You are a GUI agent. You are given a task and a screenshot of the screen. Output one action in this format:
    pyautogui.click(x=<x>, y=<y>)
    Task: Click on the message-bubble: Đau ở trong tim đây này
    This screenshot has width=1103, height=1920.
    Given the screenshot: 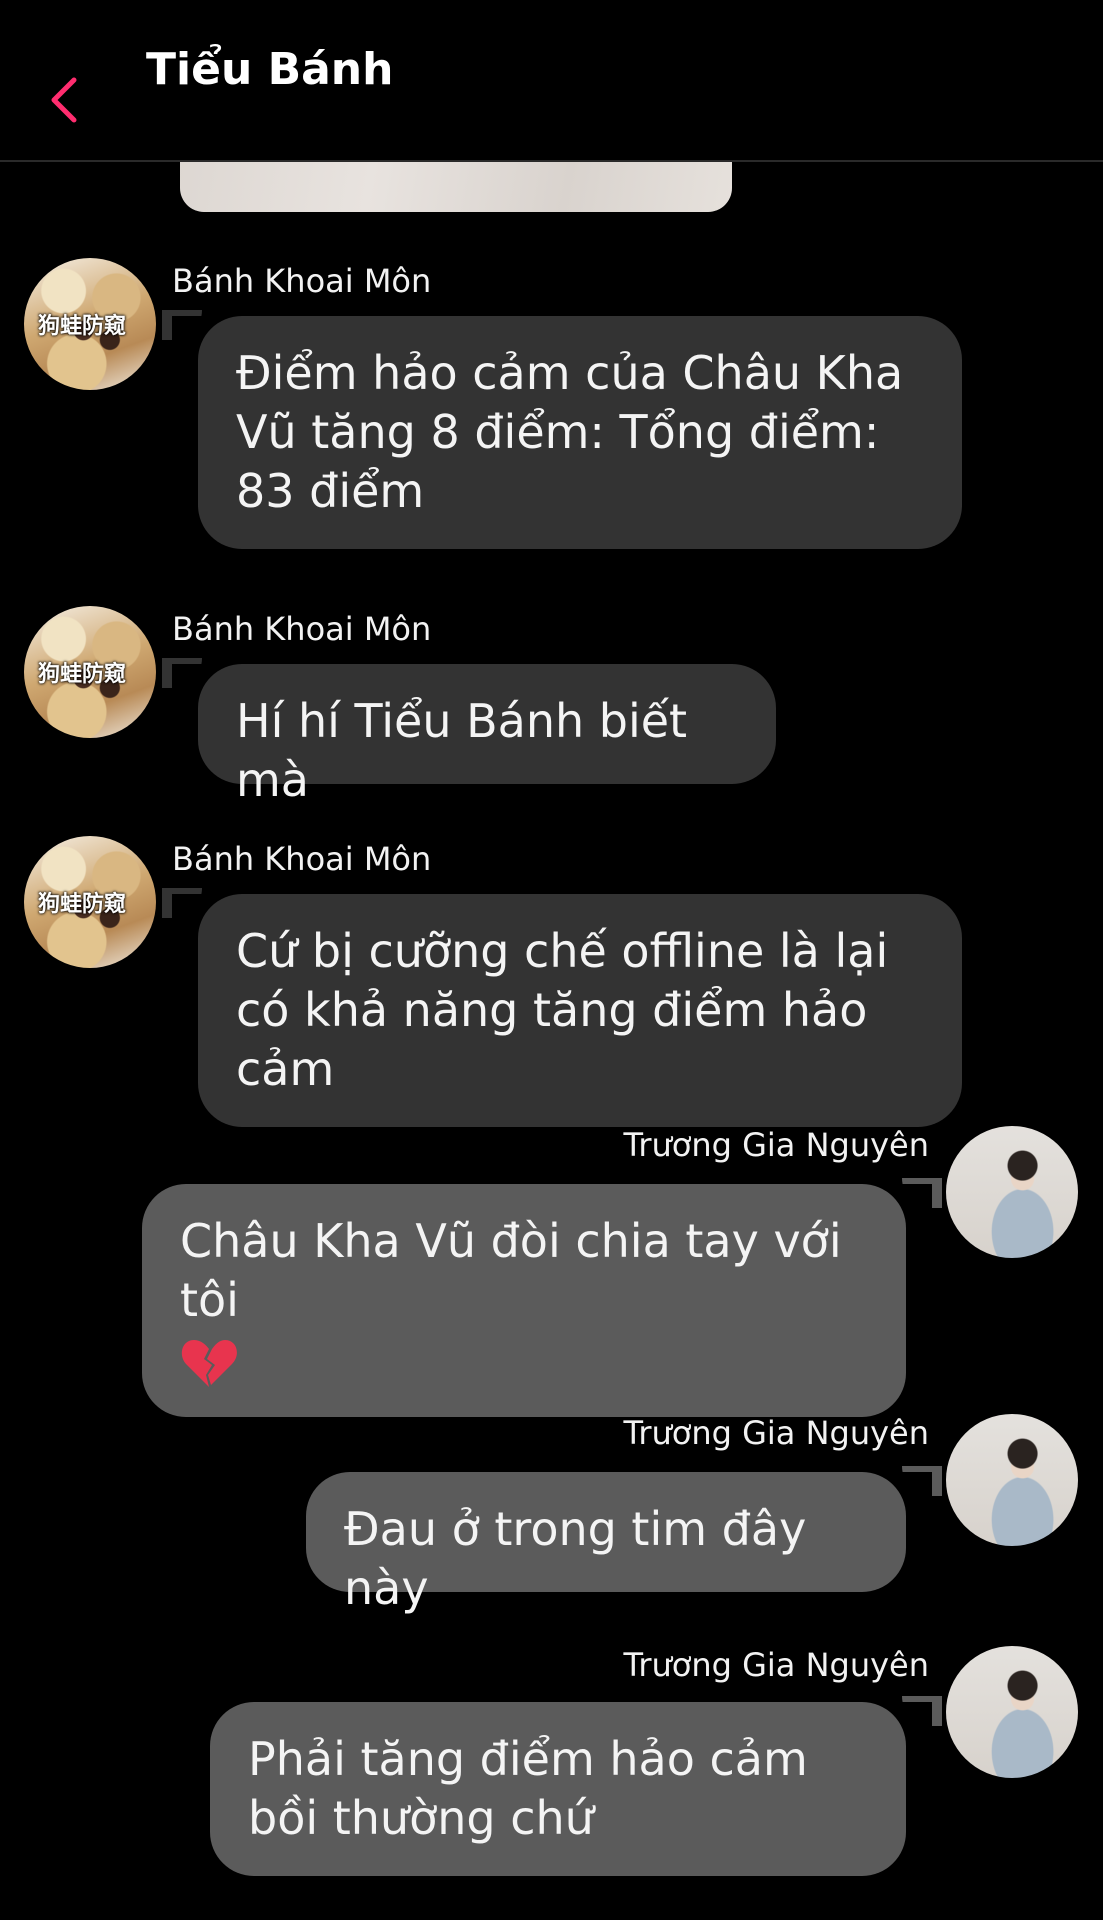 What is the action you would take?
    pyautogui.click(x=606, y=1543)
    